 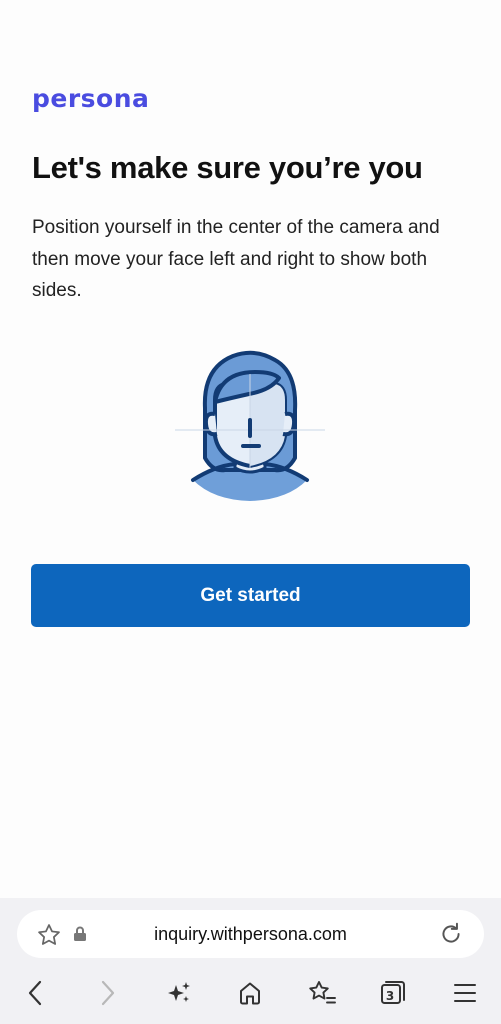 I want to click on sparkle-icon, so click(x=179, y=993).